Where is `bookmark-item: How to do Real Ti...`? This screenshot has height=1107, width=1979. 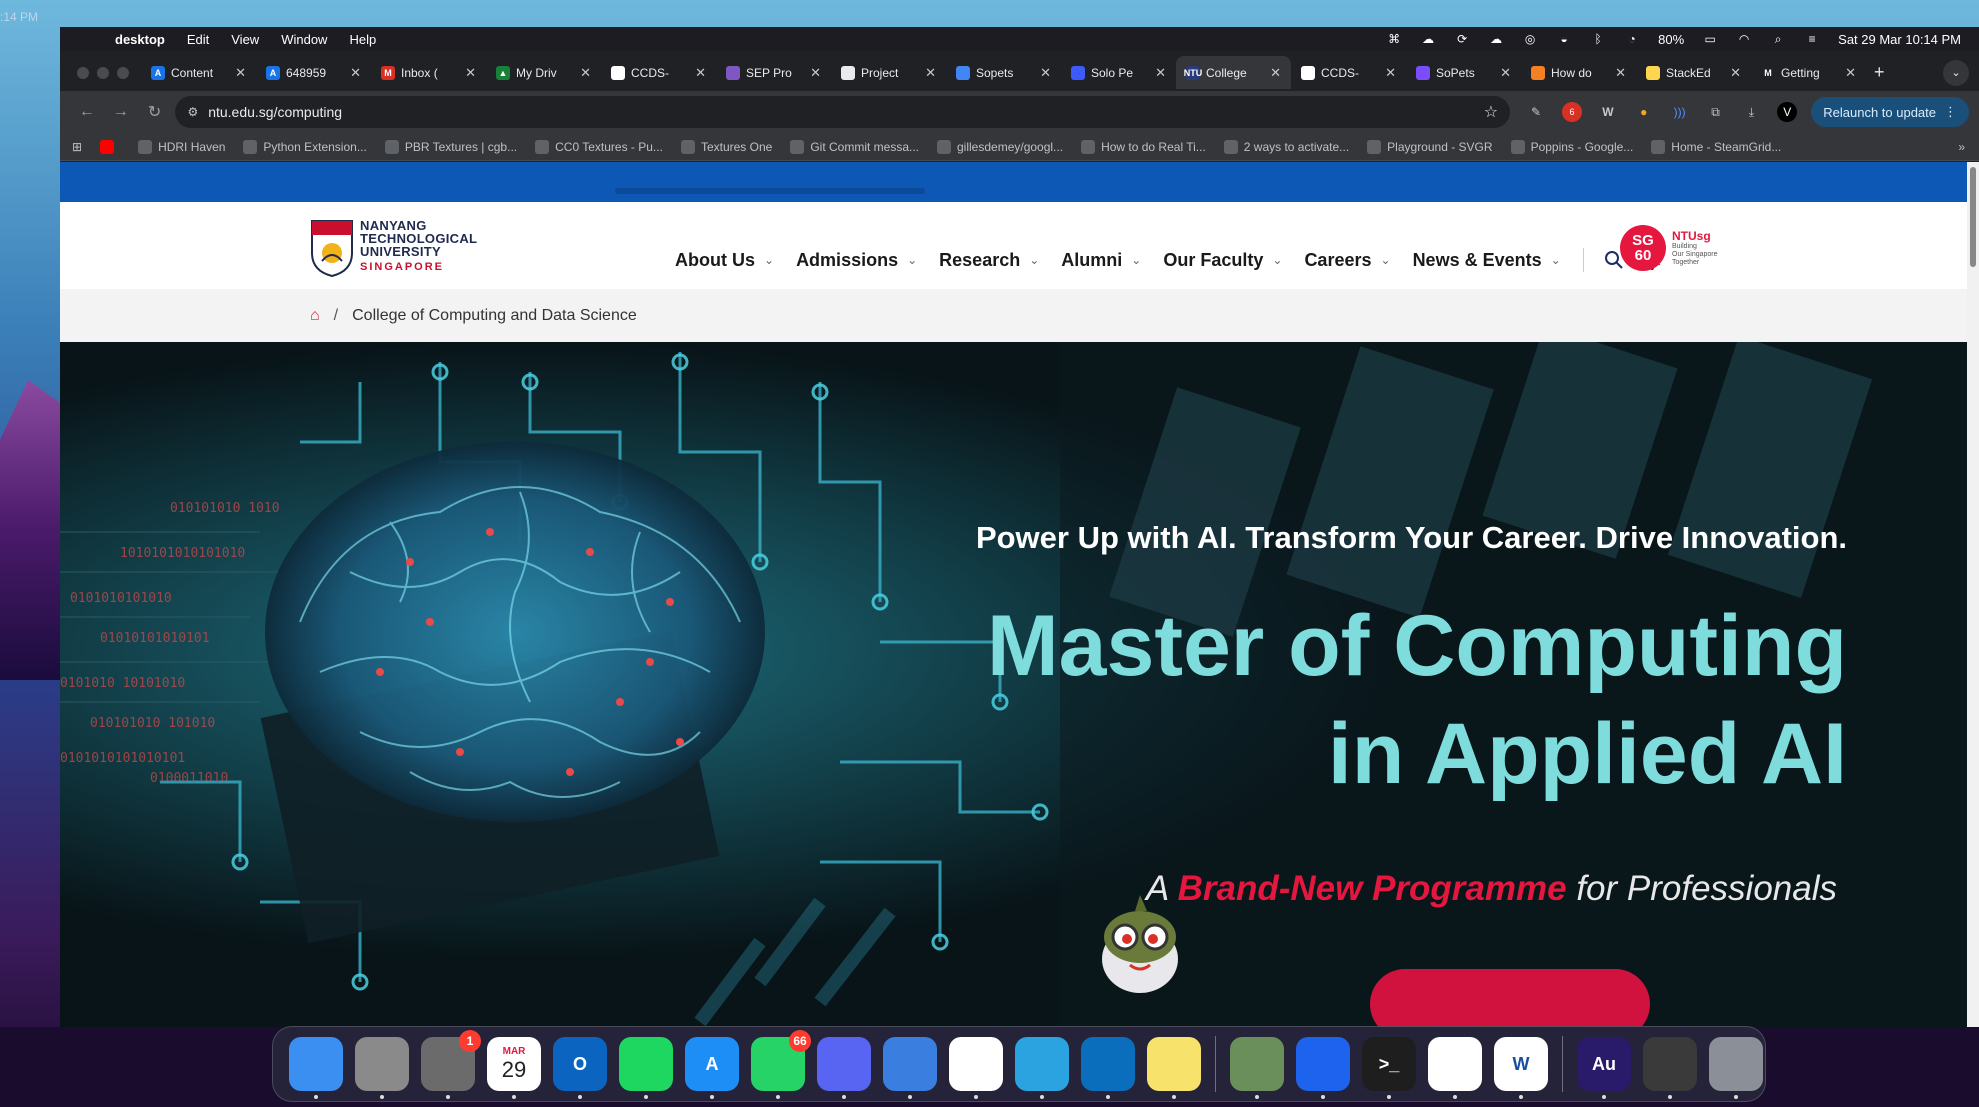
bookmark-item: How to do Real Ti... is located at coordinates (1143, 146).